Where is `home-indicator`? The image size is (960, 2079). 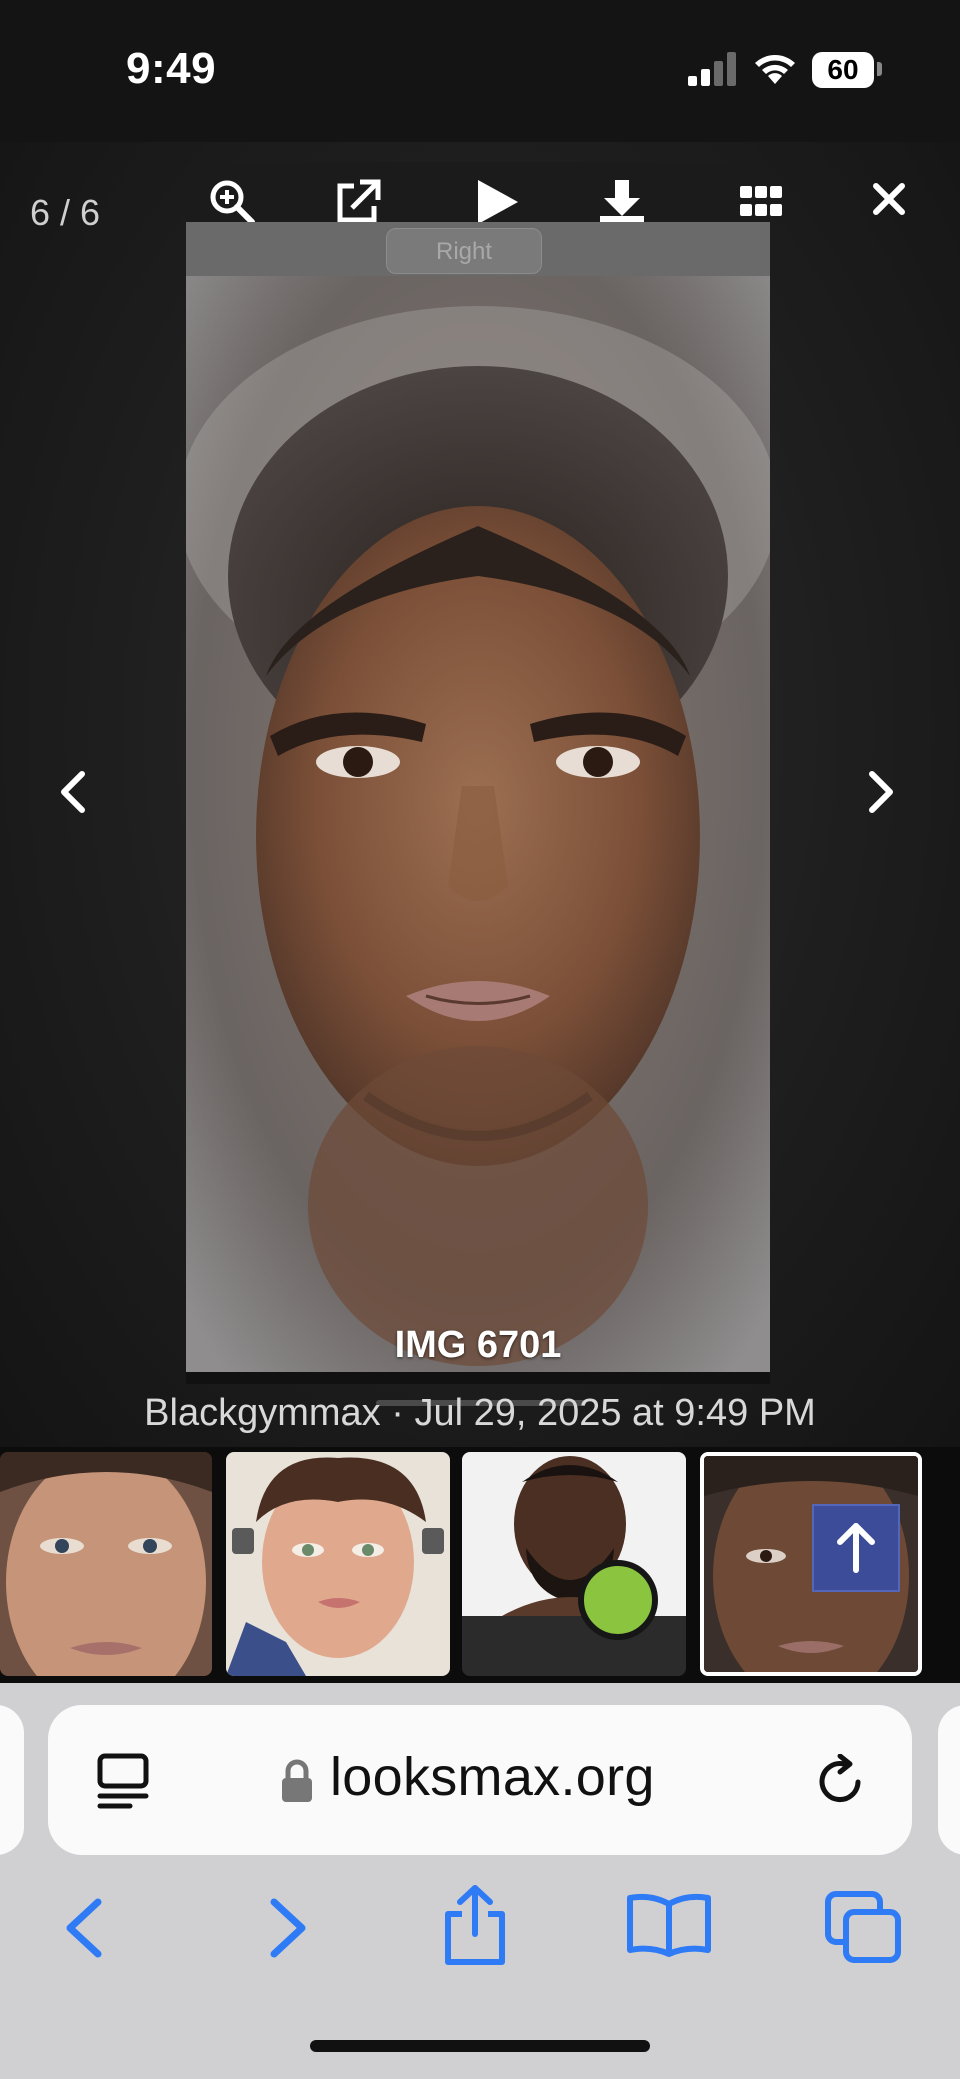
home-indicator is located at coordinates (480, 2046).